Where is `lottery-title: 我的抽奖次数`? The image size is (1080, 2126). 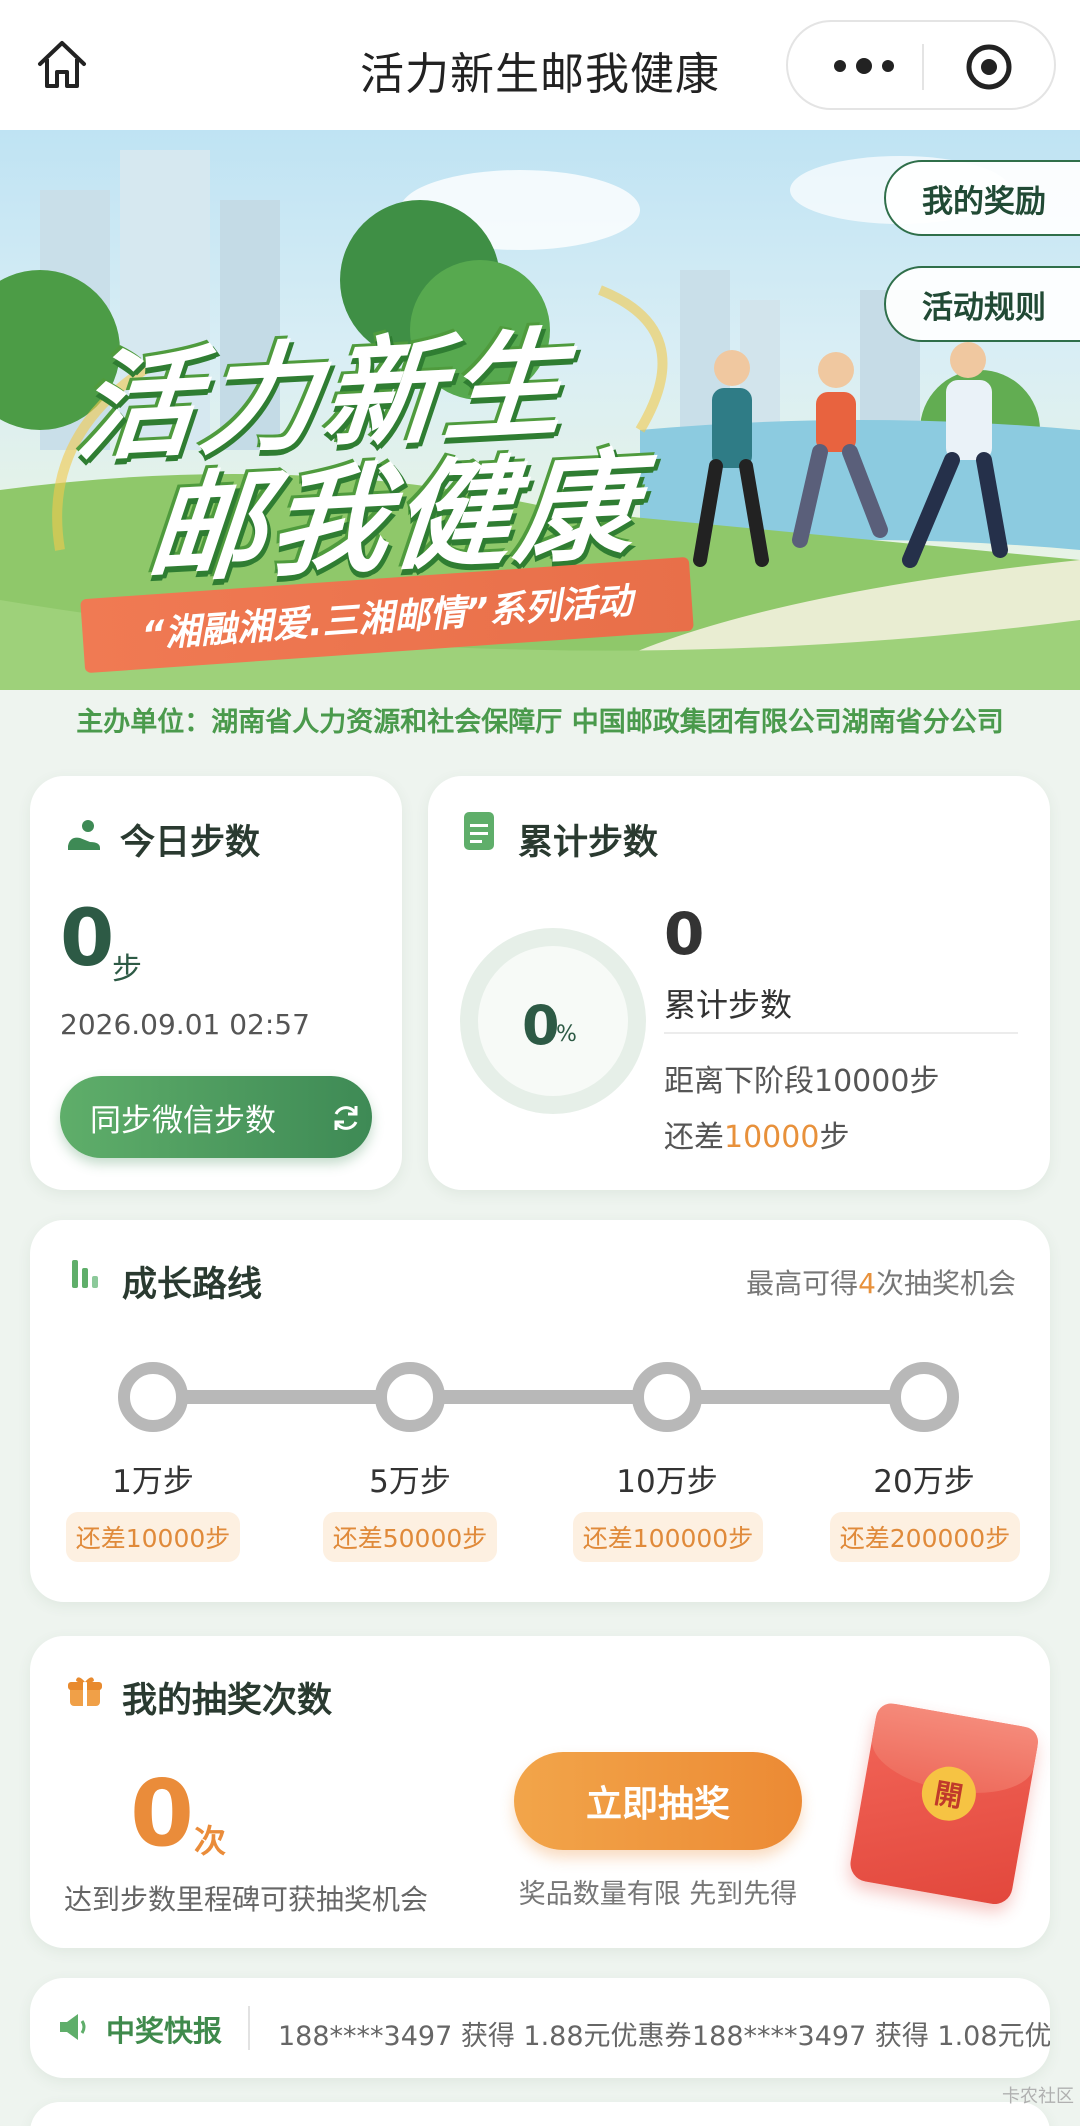 lottery-title: 我的抽奖次数 is located at coordinates (227, 1701).